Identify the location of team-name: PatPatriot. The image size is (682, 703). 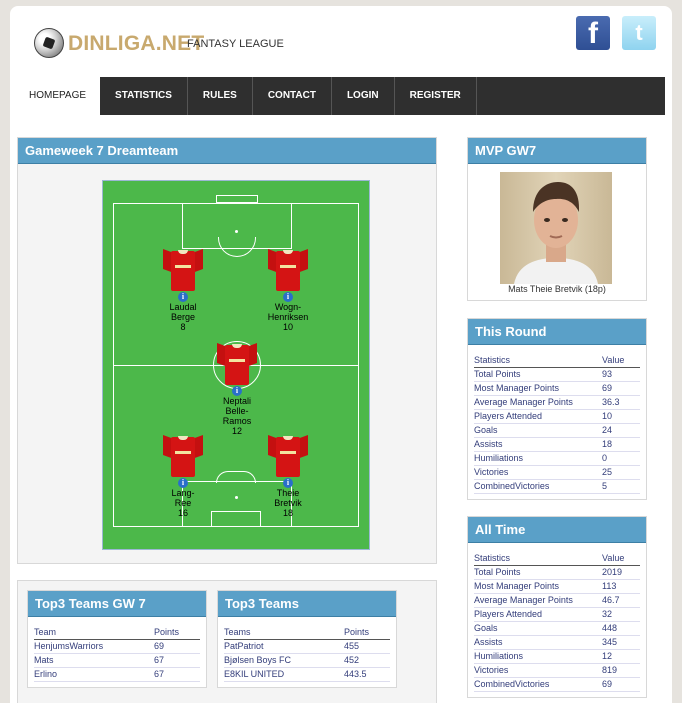
(284, 646).